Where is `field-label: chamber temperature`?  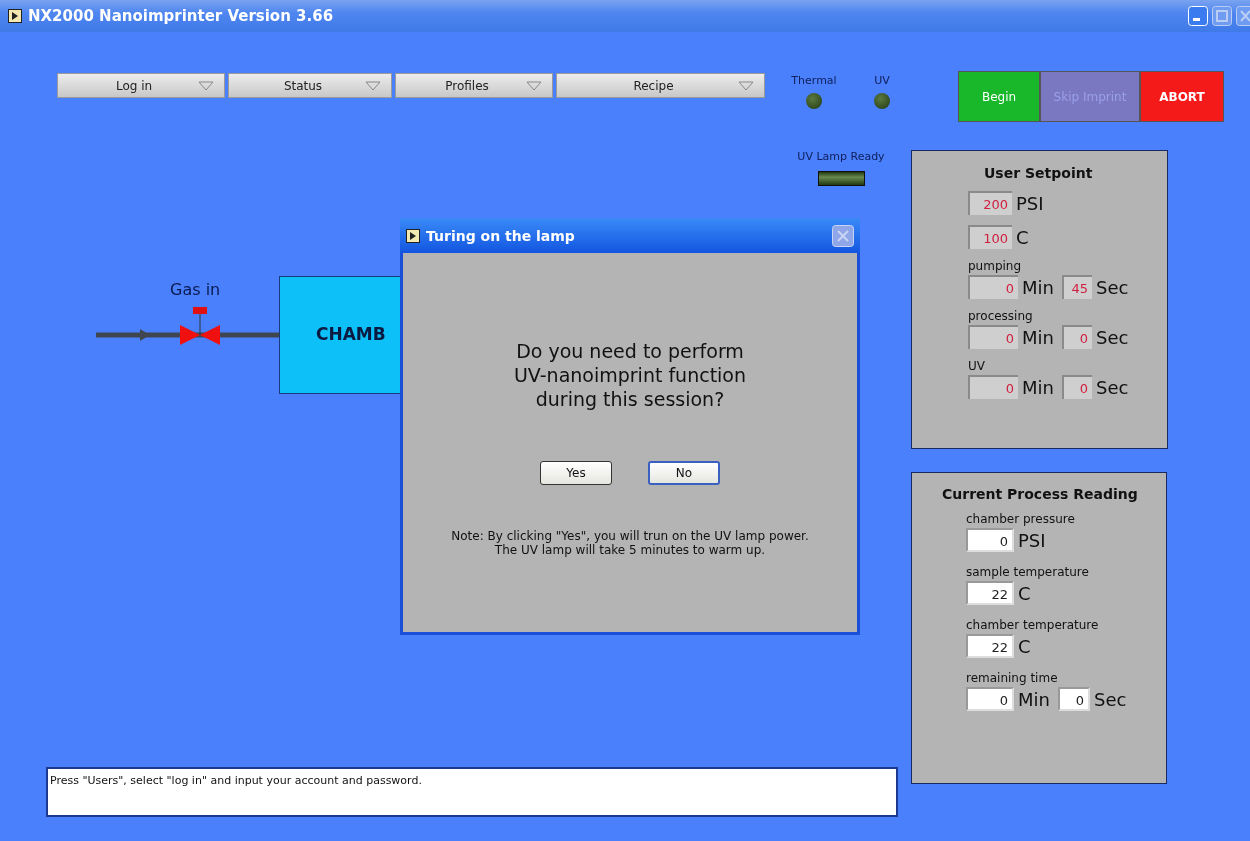
field-label: chamber temperature is located at coordinates (1033, 625).